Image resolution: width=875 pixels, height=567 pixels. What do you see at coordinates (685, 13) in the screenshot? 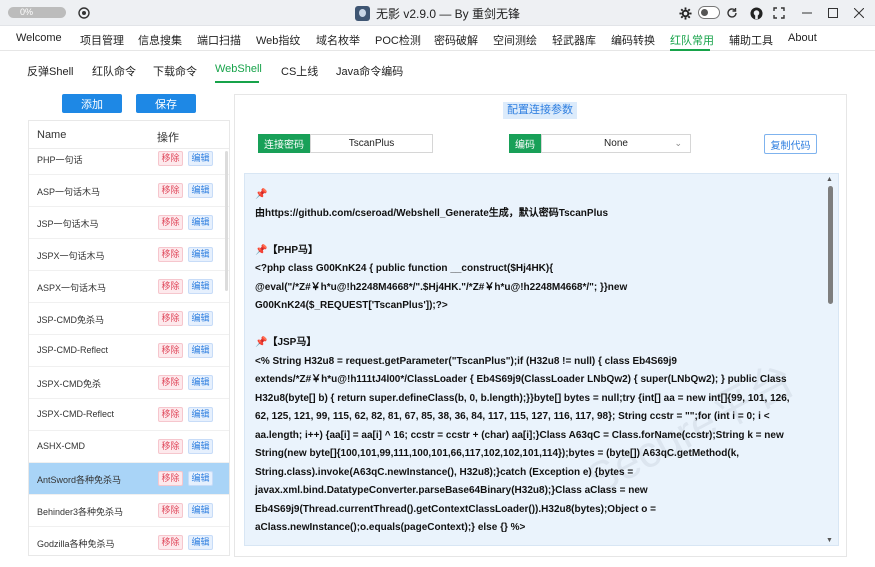
I see `settings-icon` at bounding box center [685, 13].